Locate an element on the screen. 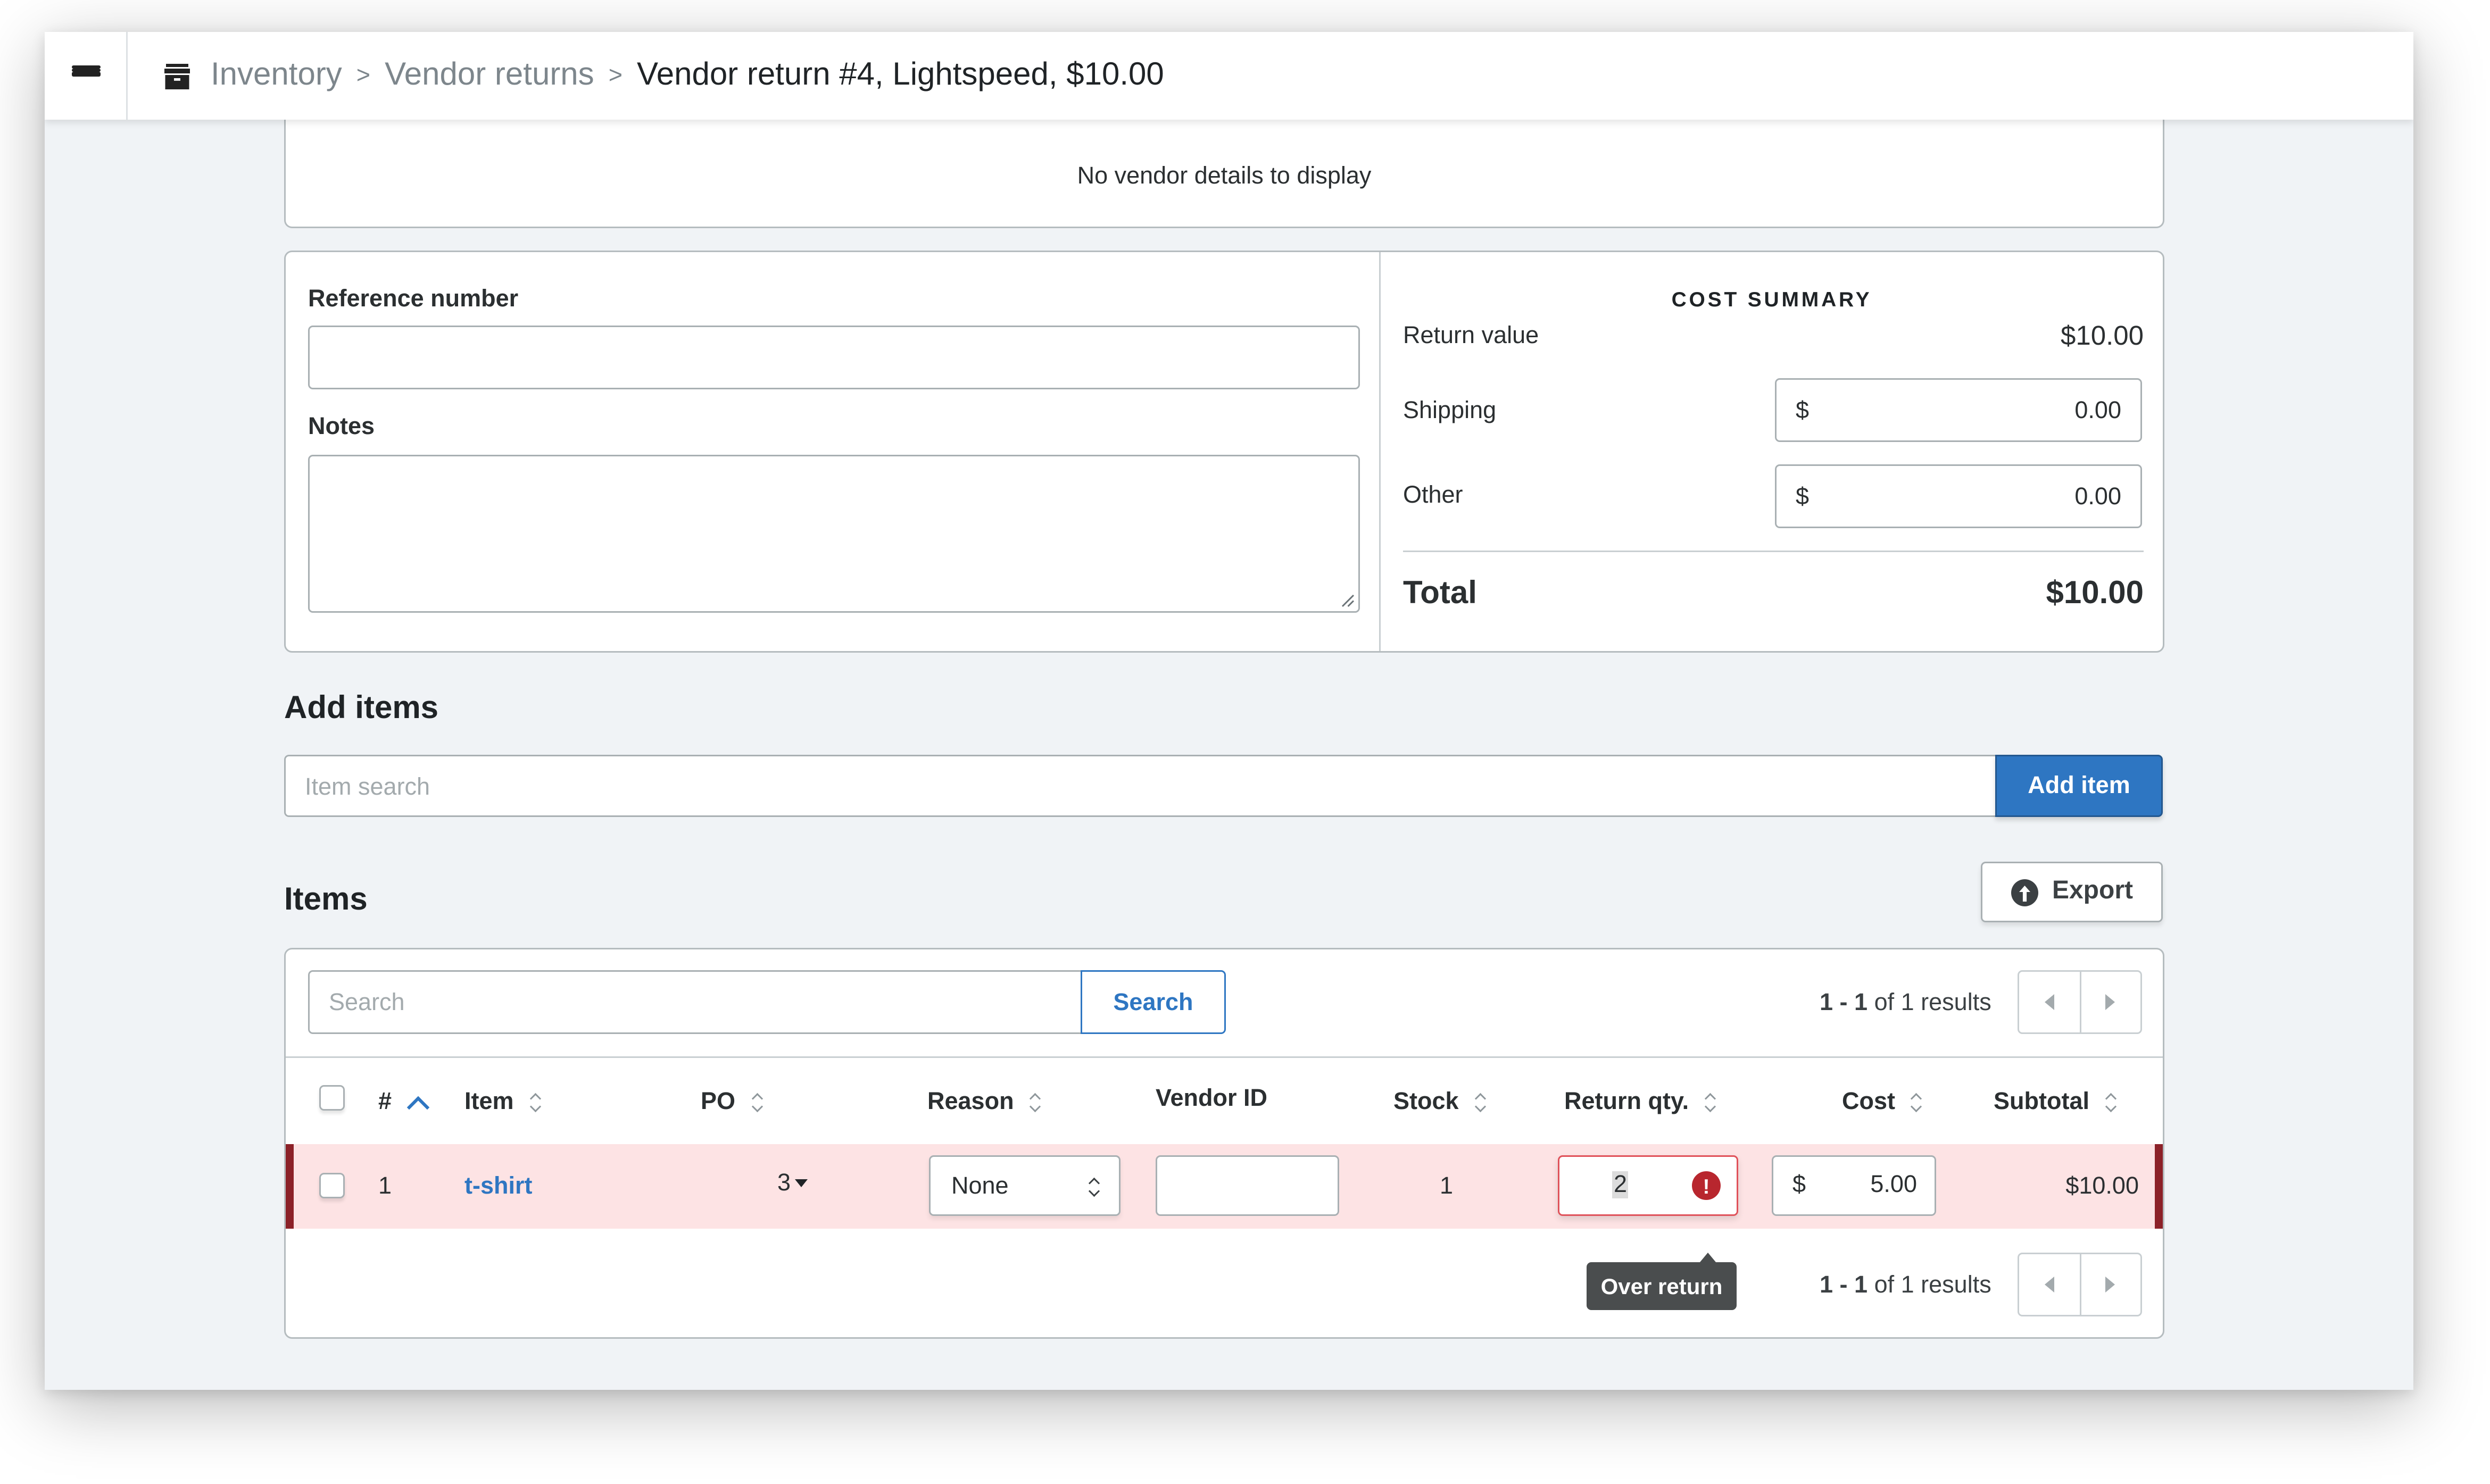 This screenshot has height=1484, width=2490. item-search-placeholder: Item search is located at coordinates (367, 787).